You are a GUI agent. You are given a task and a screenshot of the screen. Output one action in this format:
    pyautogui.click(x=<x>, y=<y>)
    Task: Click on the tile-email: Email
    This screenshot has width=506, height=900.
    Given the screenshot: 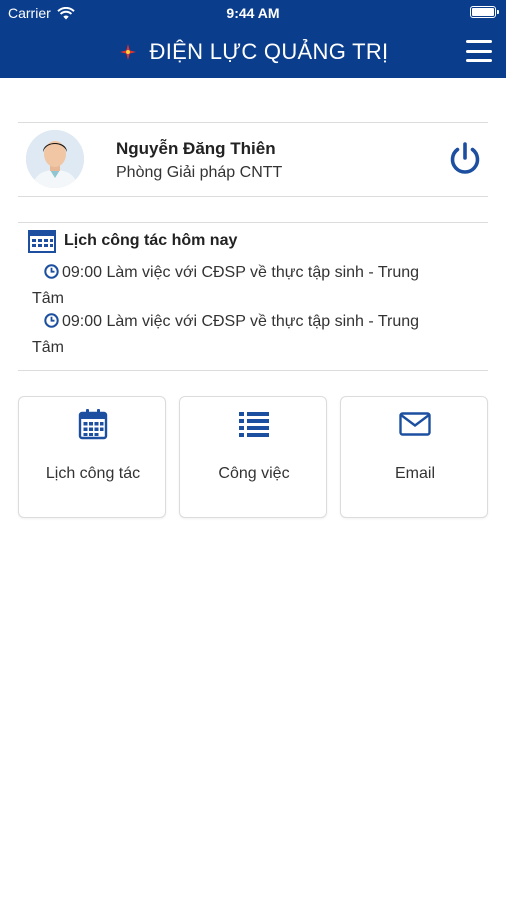 What is the action you would take?
    pyautogui.click(x=414, y=457)
    